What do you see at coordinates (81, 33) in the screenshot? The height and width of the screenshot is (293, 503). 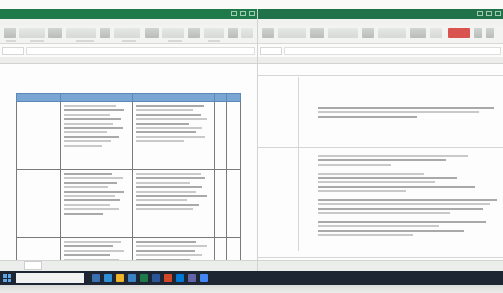 I see `alignment-group` at bounding box center [81, 33].